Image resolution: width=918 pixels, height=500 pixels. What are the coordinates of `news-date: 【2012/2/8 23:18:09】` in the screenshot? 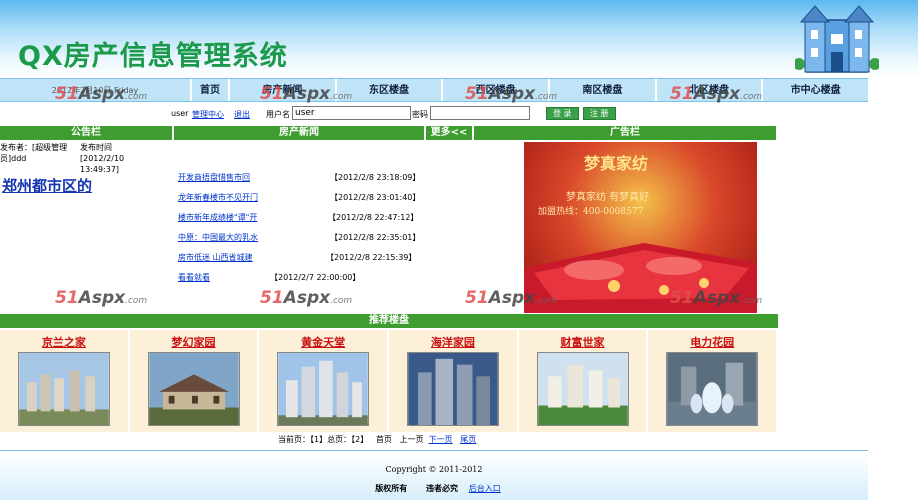 It's located at (375, 177).